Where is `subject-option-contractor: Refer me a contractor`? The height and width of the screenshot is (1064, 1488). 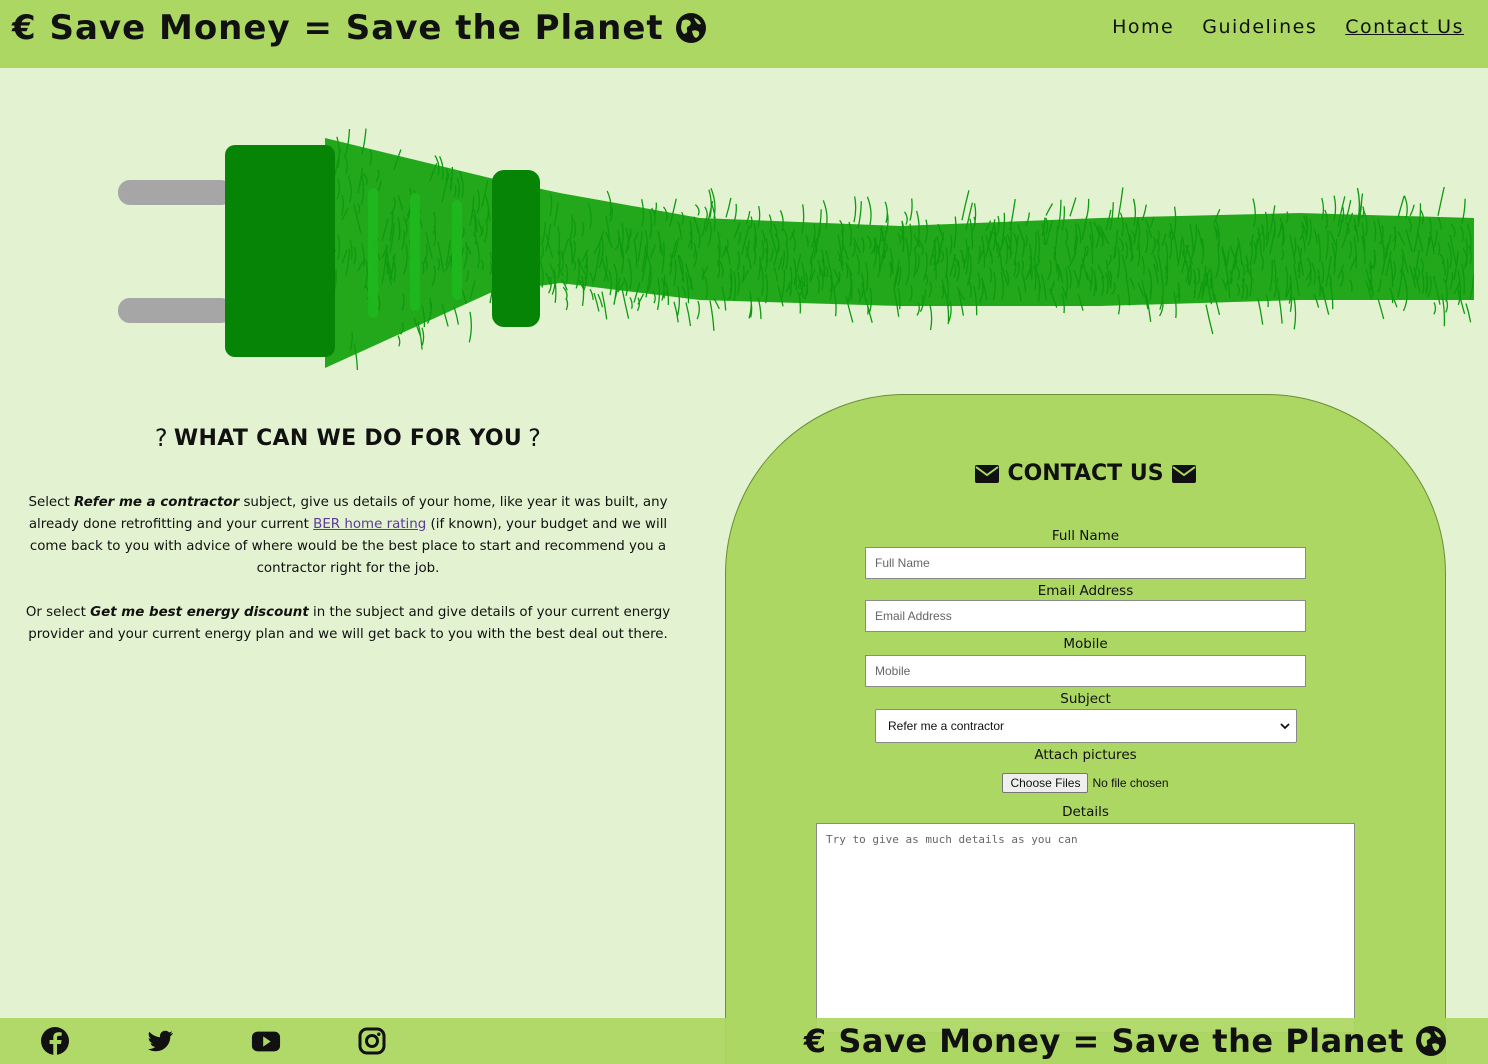 subject-option-contractor: Refer me a contractor is located at coordinates (157, 502).